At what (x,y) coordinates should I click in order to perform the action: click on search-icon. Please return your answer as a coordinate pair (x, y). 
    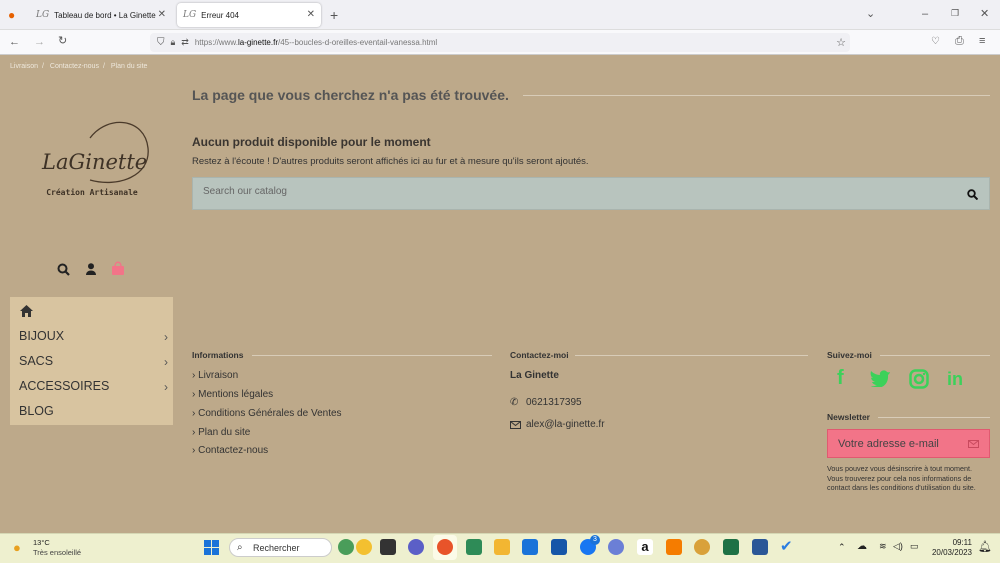
    Looking at the image, I should click on (63, 269).